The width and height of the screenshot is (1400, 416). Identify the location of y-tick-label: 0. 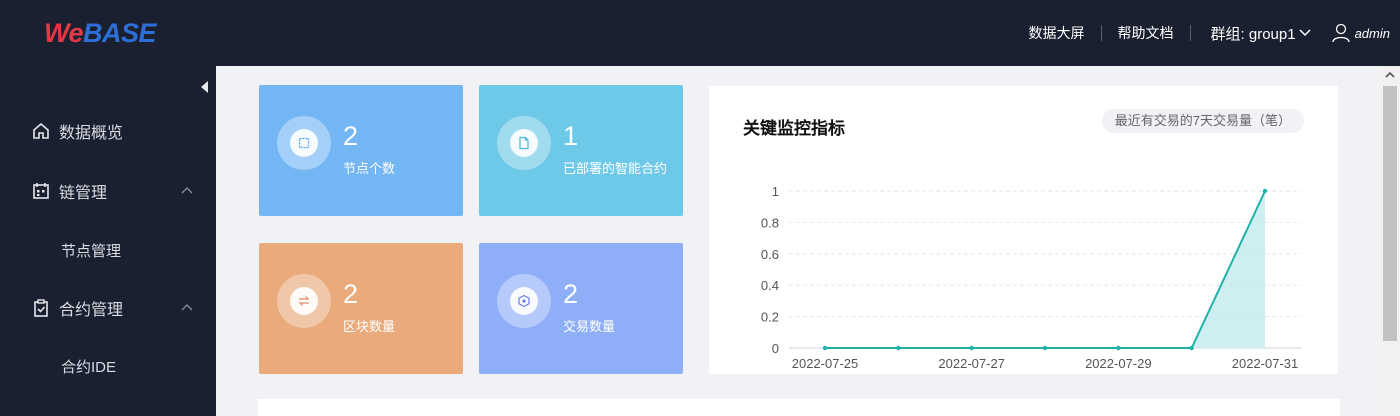
(775, 348).